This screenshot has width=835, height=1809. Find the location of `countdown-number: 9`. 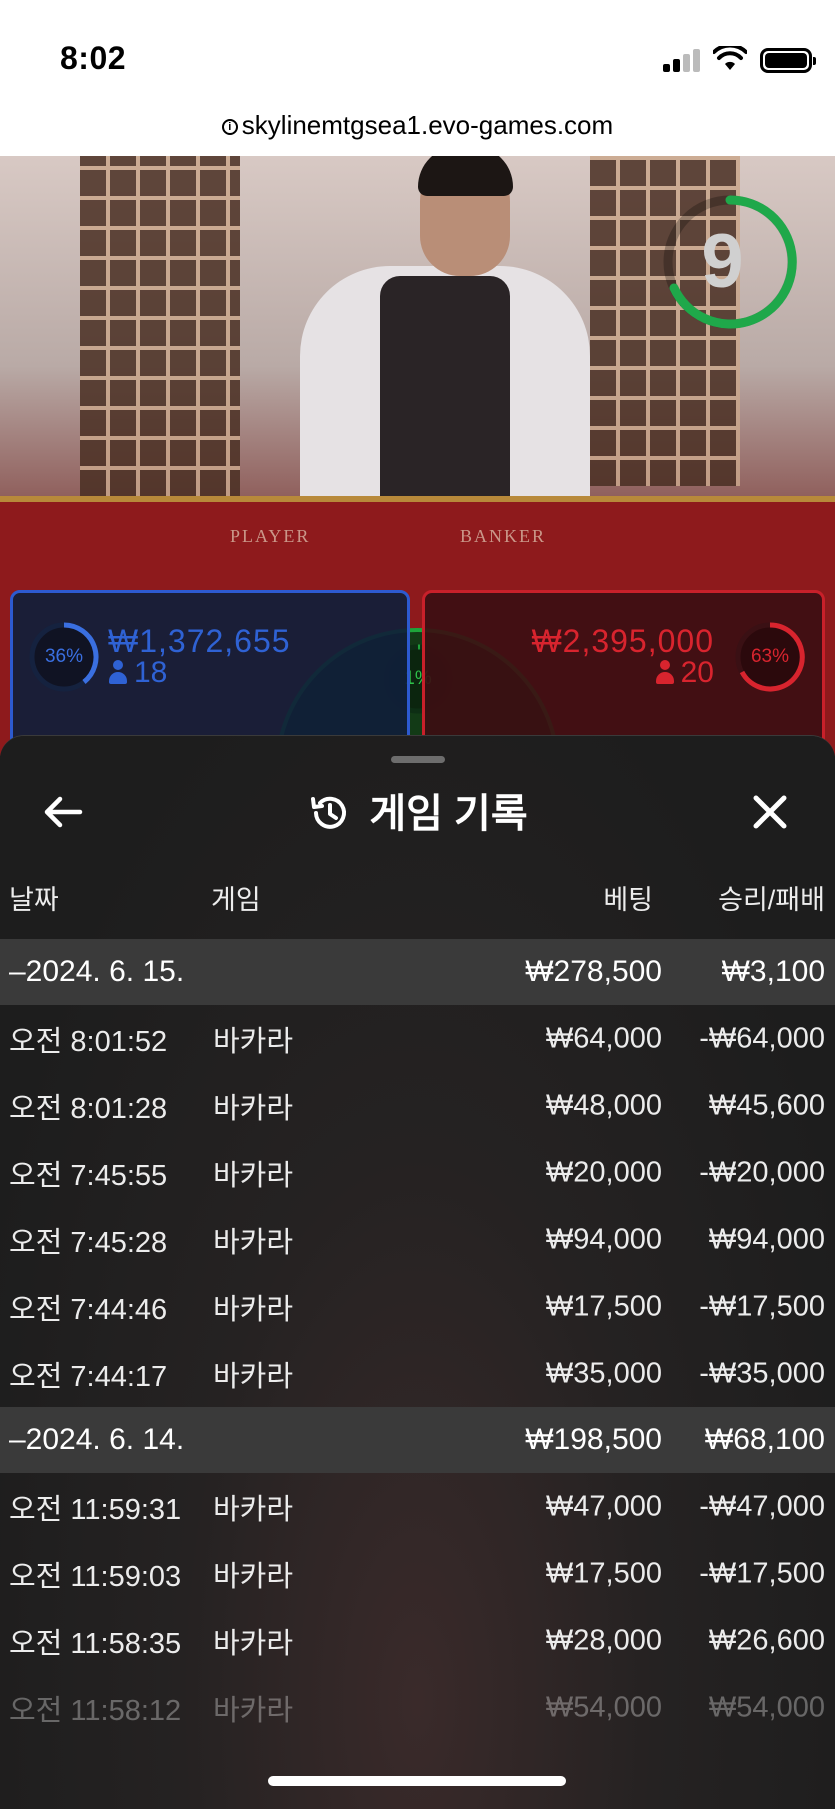

countdown-number: 9 is located at coordinates (722, 261).